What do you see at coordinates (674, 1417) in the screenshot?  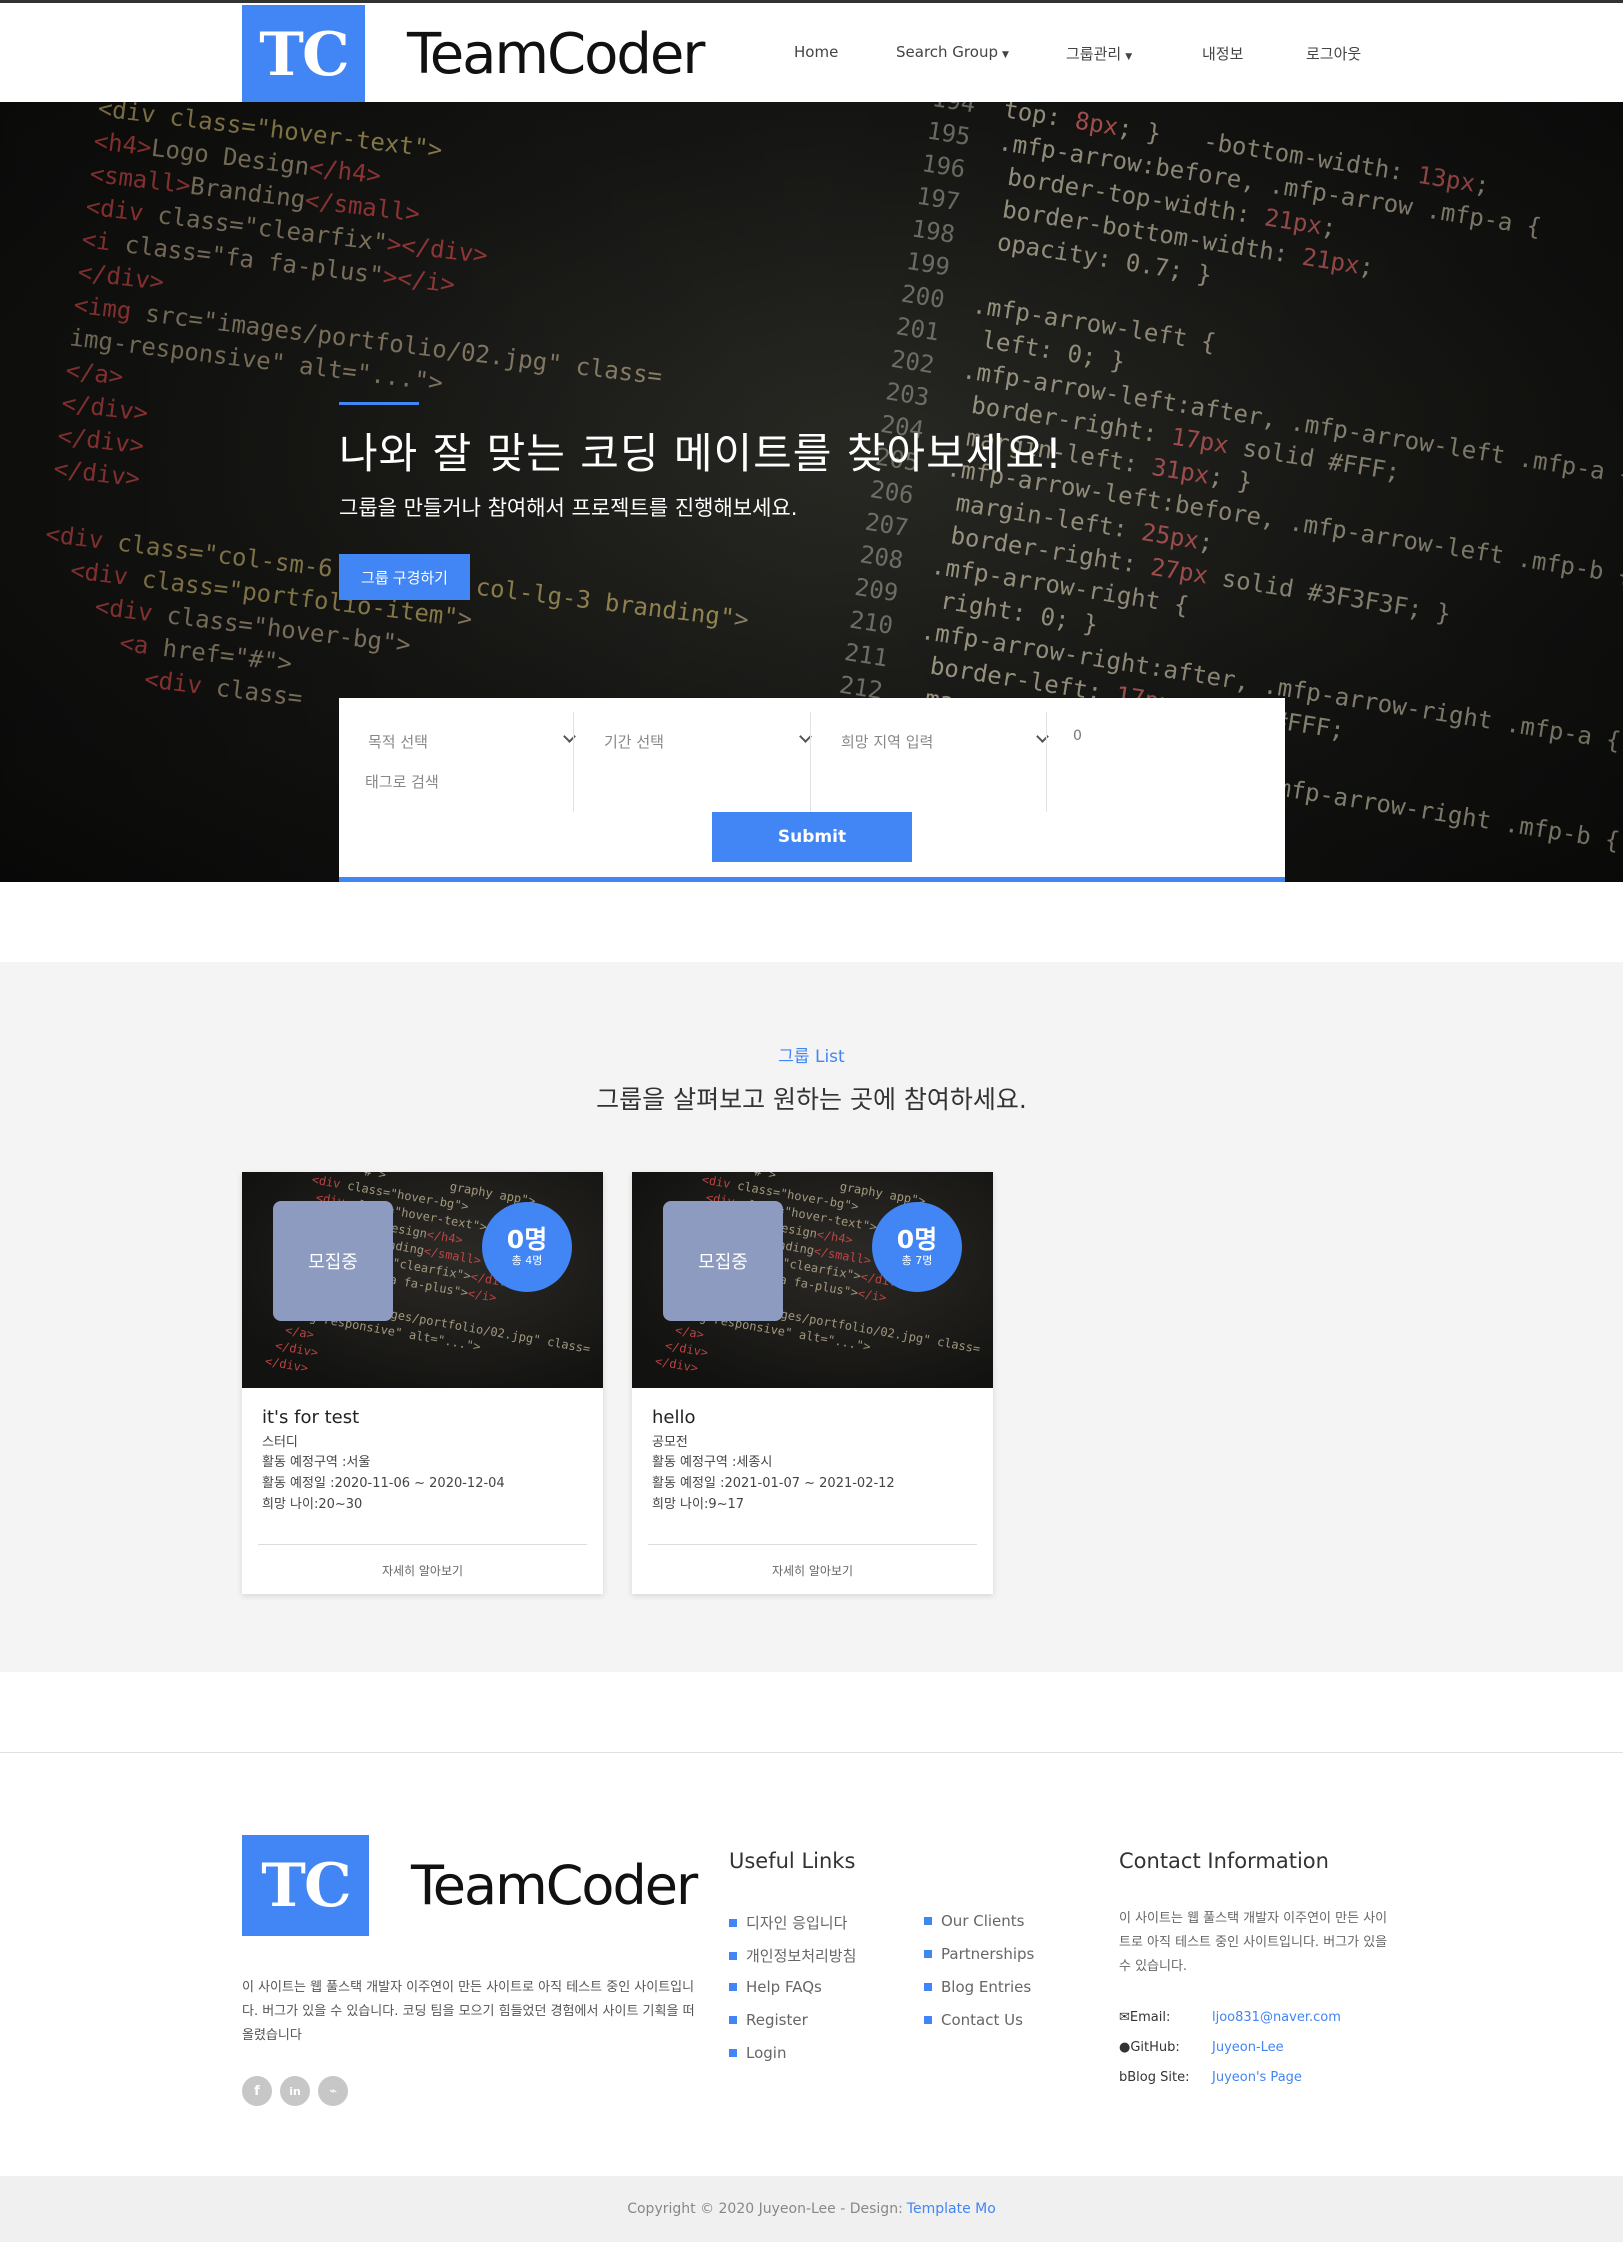 I see `card-title: hello` at bounding box center [674, 1417].